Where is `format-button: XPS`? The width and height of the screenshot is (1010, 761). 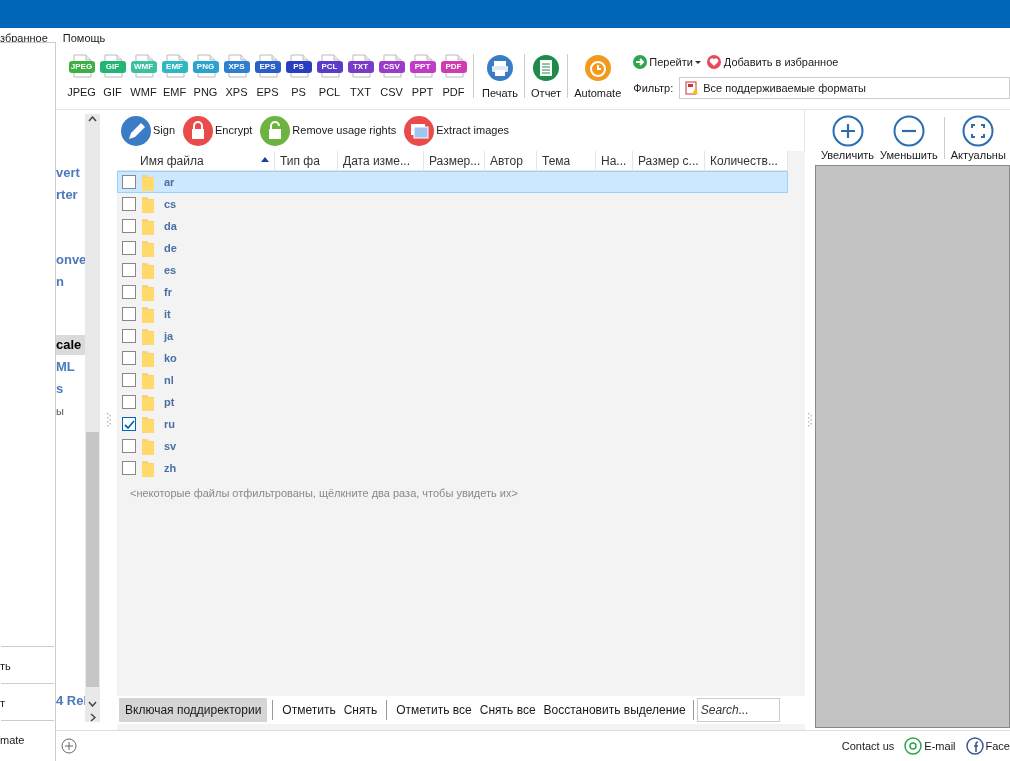 format-button: XPS is located at coordinates (236, 92).